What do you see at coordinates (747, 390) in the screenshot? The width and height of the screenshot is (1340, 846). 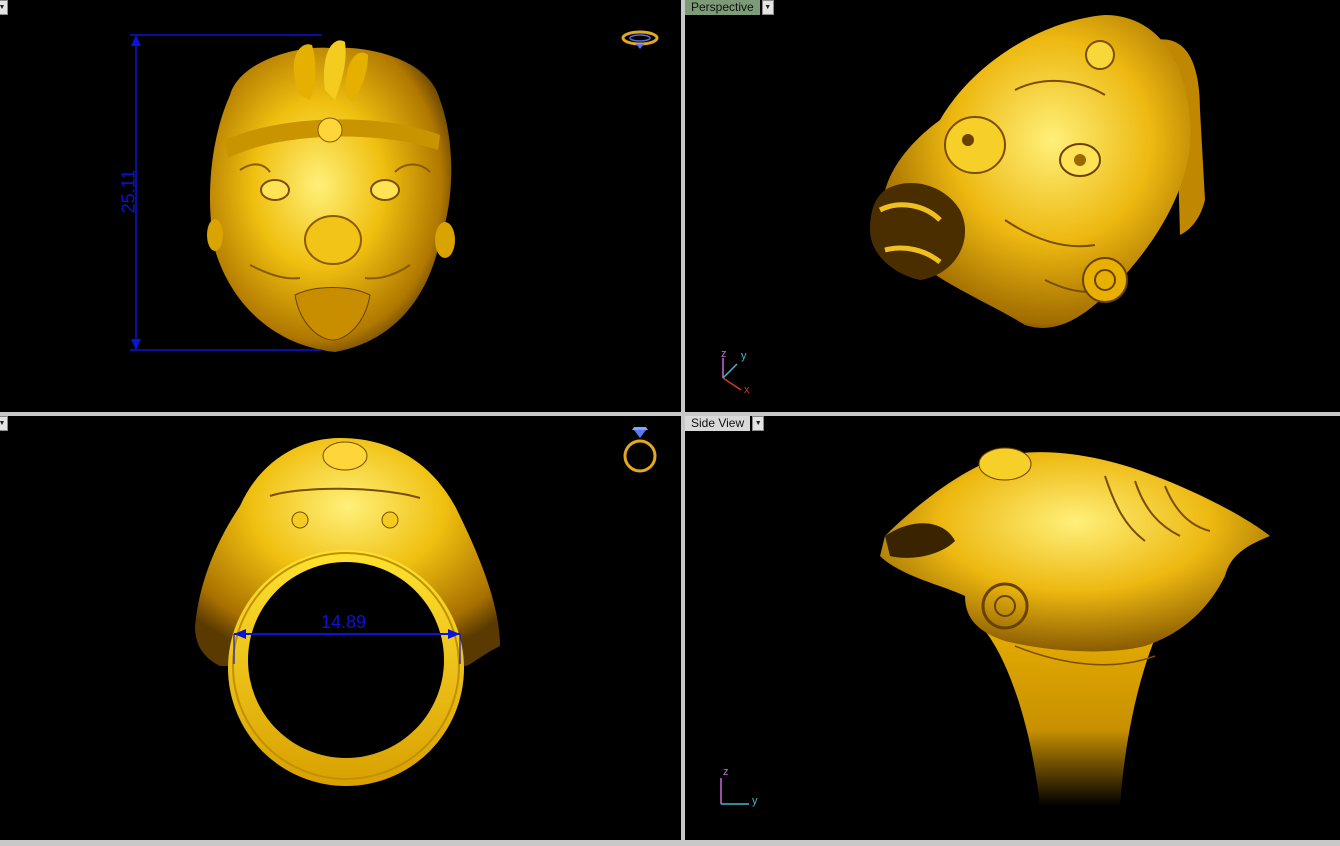 I see `axis-x-label: x` at bounding box center [747, 390].